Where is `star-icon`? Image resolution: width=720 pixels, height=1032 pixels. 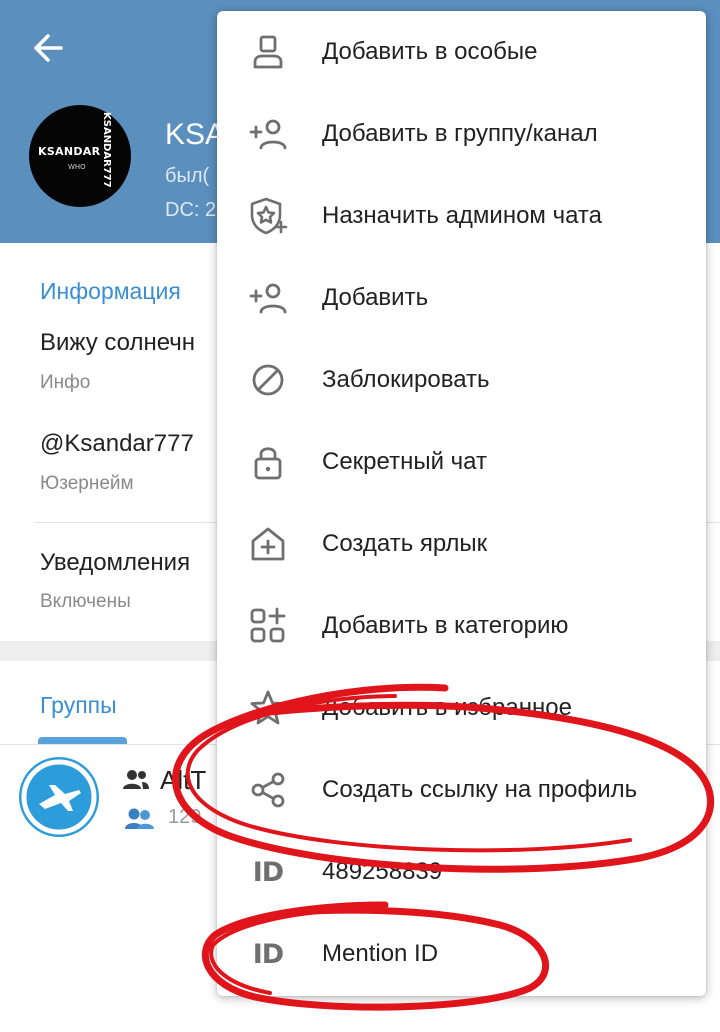
star-icon is located at coordinates (268, 708).